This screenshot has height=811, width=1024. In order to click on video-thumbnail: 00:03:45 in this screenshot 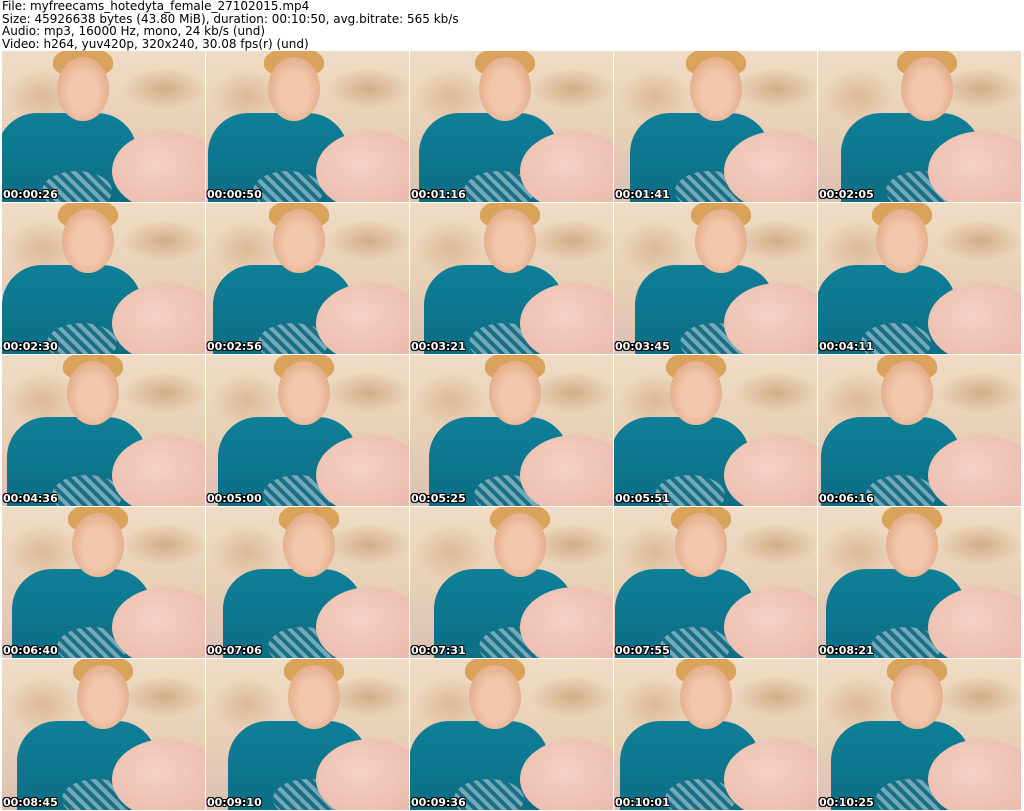, I will do `click(715, 278)`.